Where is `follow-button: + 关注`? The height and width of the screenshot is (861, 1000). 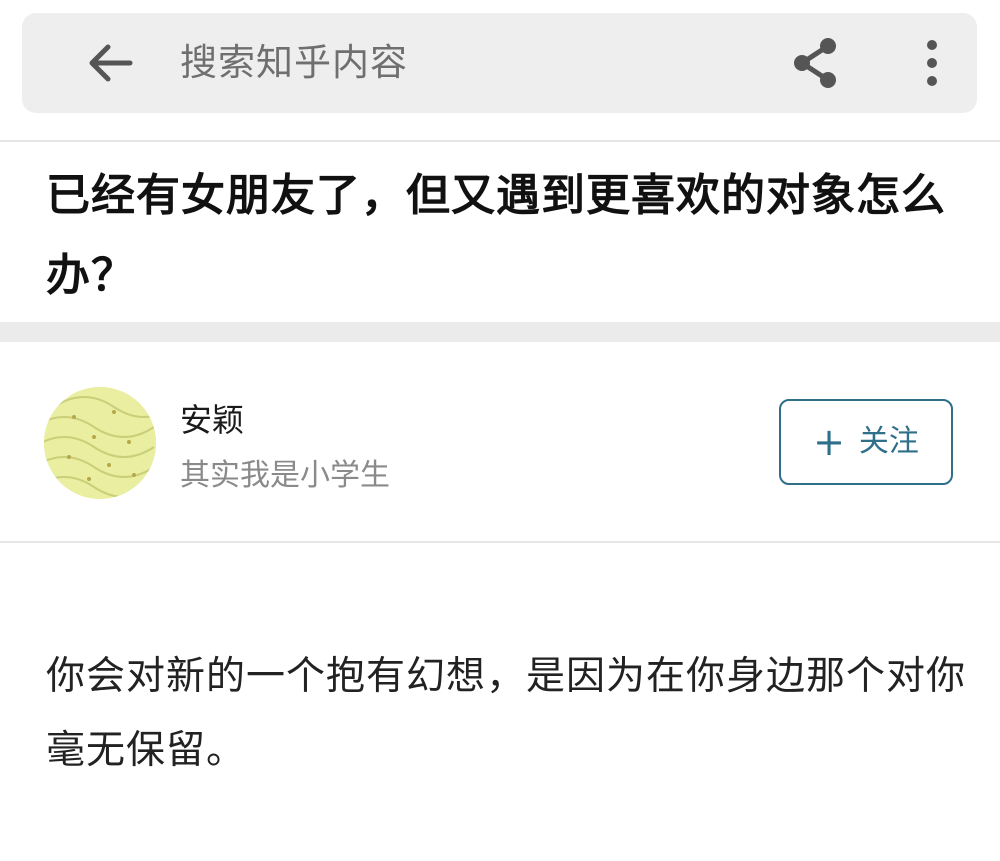 follow-button: + 关注 is located at coordinates (866, 442).